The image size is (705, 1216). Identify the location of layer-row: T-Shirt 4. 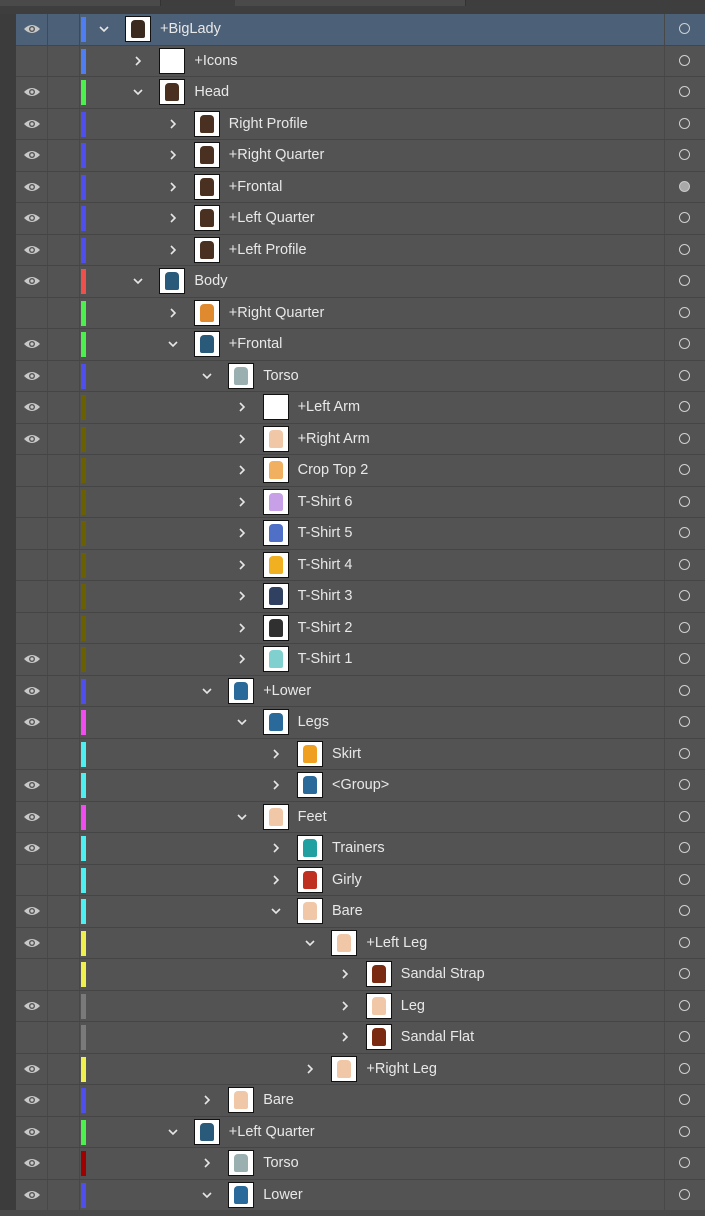
(360, 565).